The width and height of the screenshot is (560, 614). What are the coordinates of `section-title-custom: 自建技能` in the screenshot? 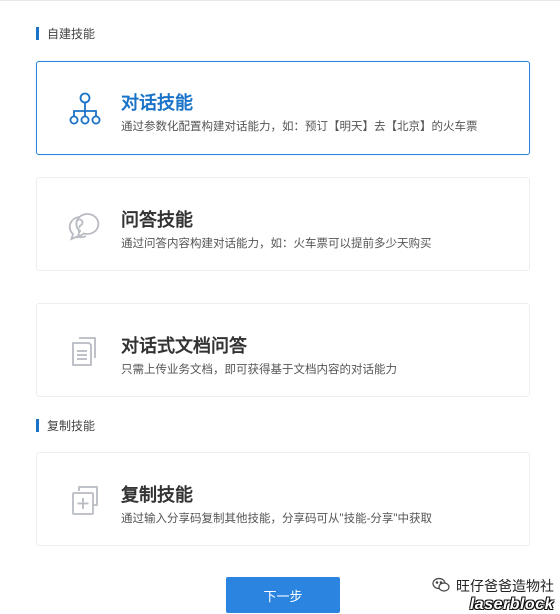 It's located at (66, 33).